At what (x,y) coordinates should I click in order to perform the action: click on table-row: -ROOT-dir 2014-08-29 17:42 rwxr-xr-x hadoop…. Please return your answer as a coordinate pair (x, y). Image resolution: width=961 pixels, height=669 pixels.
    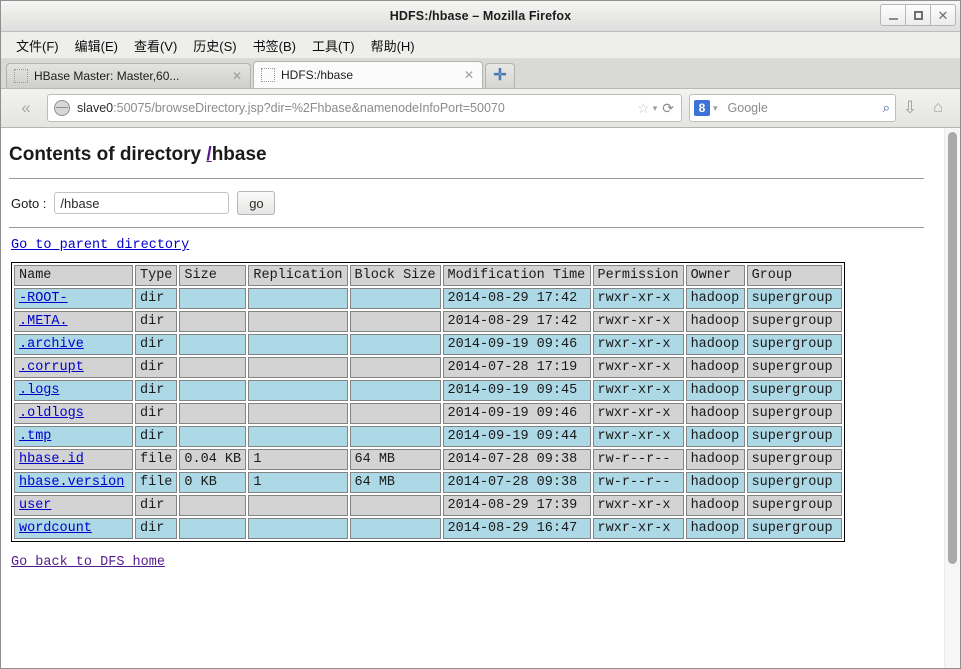
    Looking at the image, I should click on (428, 298).